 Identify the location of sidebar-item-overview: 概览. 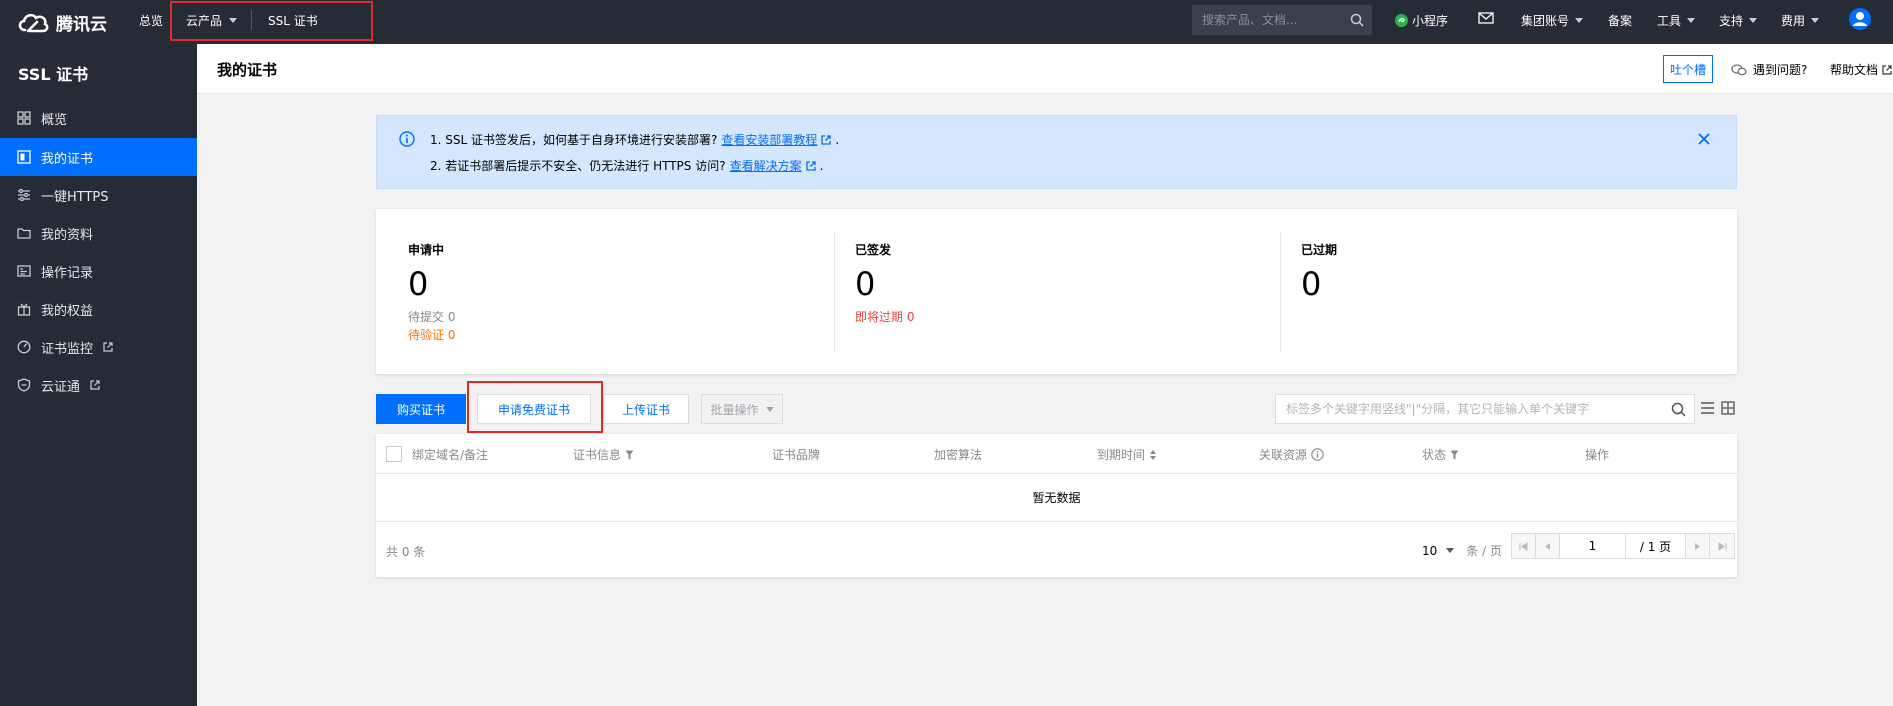
(98, 118).